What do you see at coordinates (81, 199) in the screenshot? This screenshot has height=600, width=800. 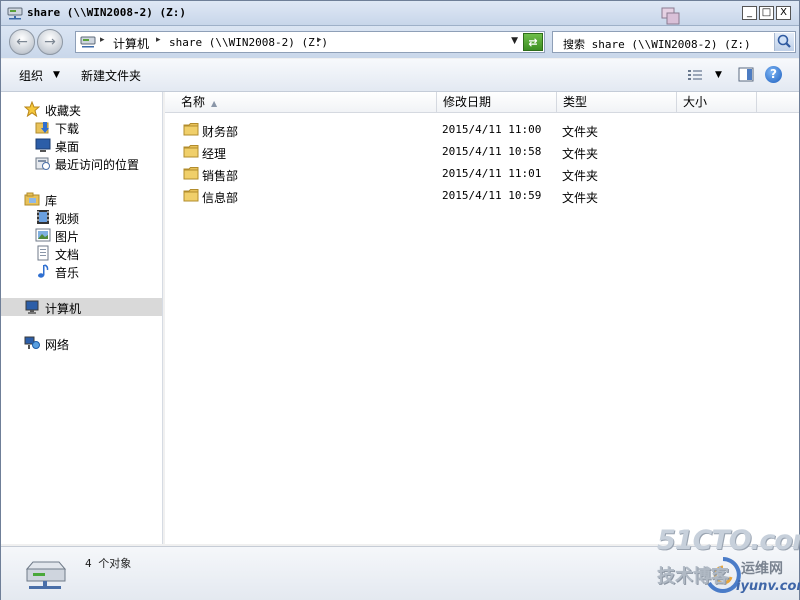 I see `nav-item-libraries: 库` at bounding box center [81, 199].